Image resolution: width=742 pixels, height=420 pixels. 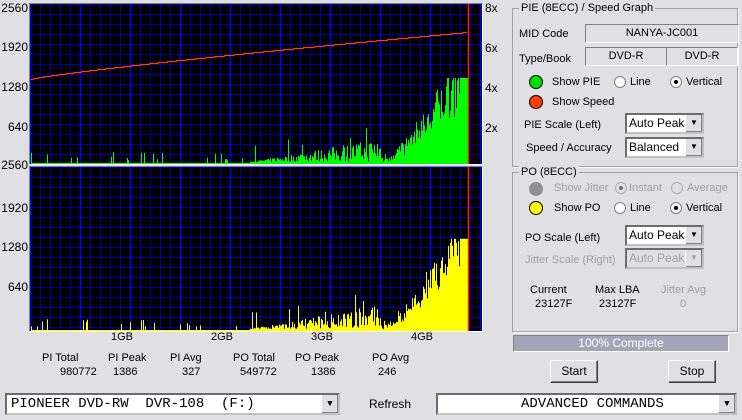 I want to click on mid-code-label: MID Code, so click(x=544, y=34).